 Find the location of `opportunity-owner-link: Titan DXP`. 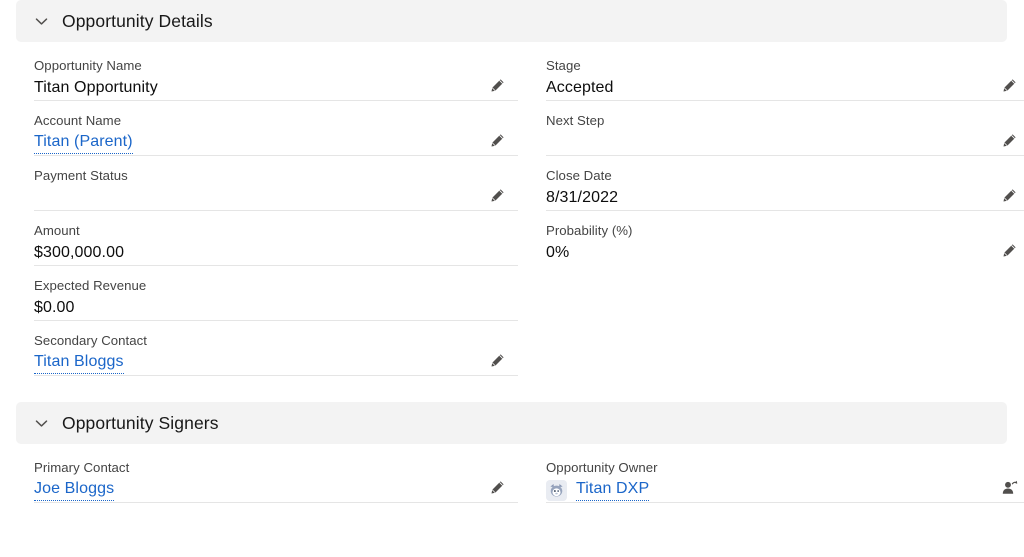

opportunity-owner-link: Titan DXP is located at coordinates (613, 490).